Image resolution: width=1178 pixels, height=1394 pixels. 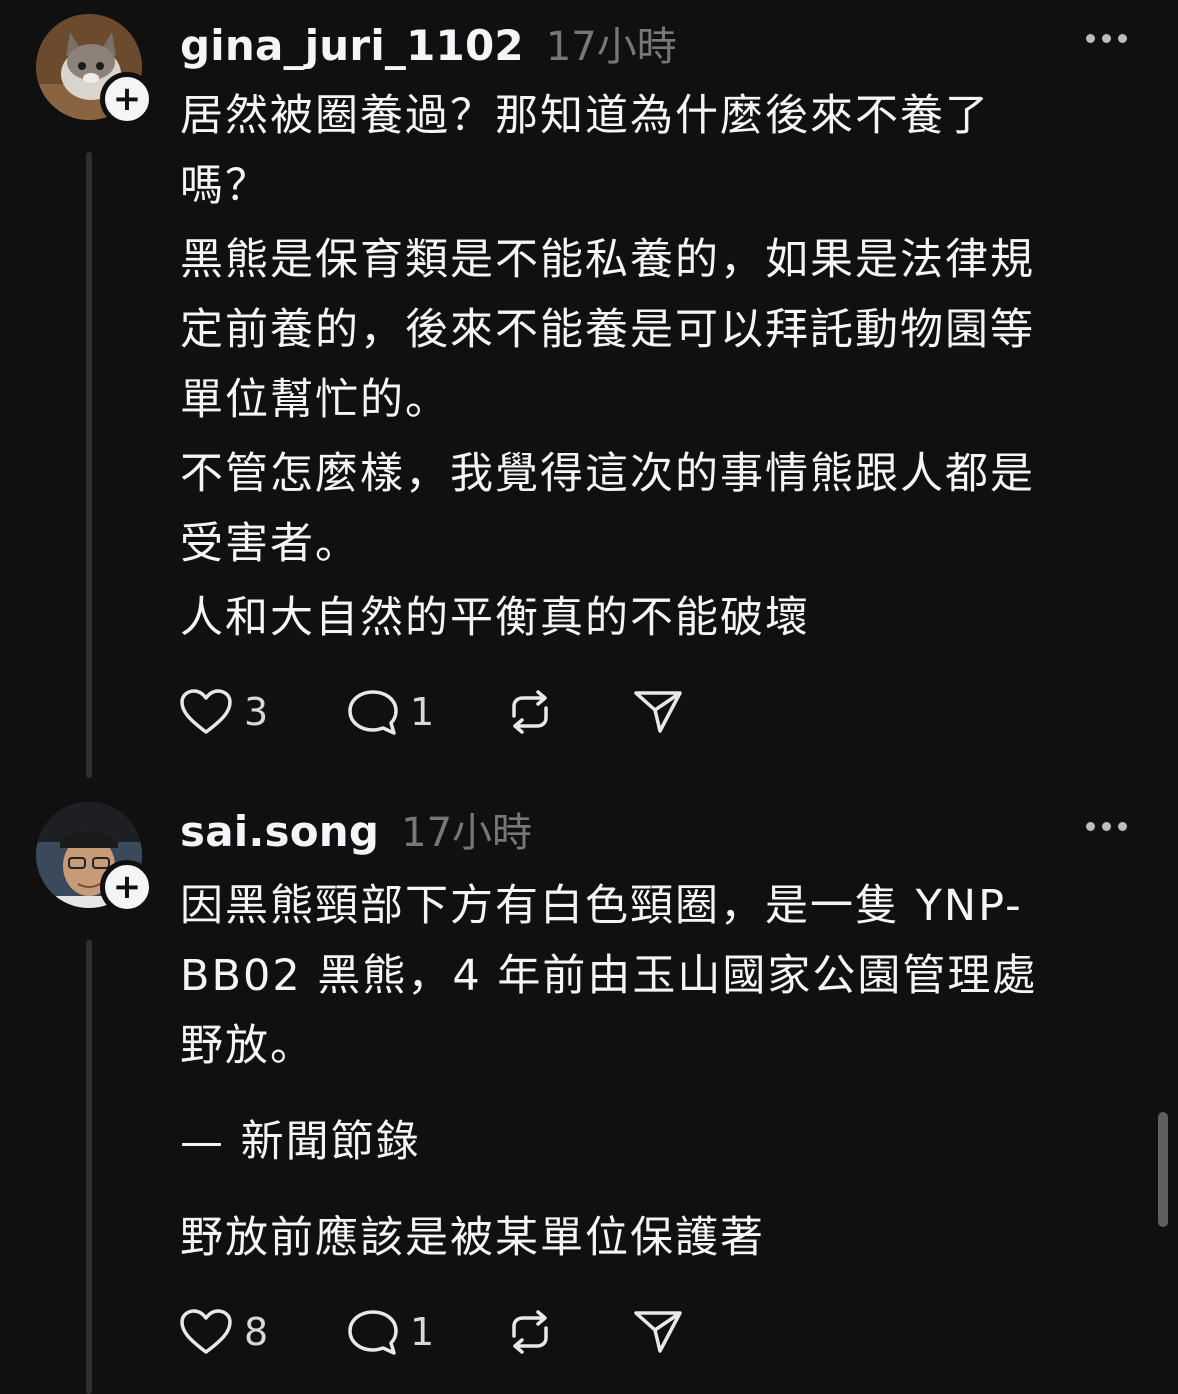 I want to click on like-button: 3, so click(x=262, y=712).